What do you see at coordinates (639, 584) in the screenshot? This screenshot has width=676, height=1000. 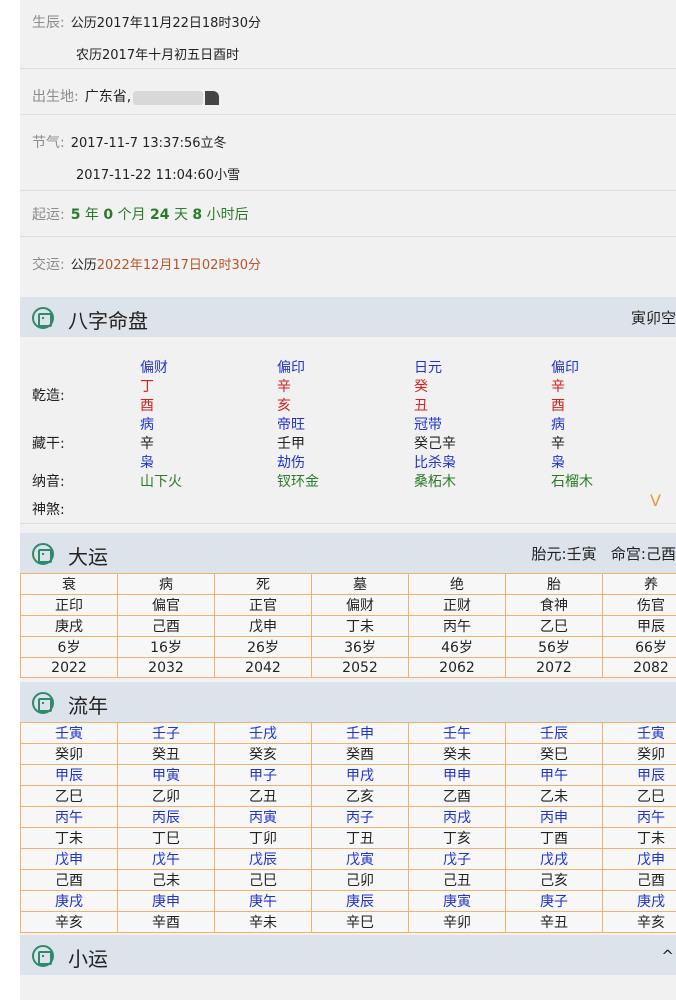 I see `table-cell: 养` at bounding box center [639, 584].